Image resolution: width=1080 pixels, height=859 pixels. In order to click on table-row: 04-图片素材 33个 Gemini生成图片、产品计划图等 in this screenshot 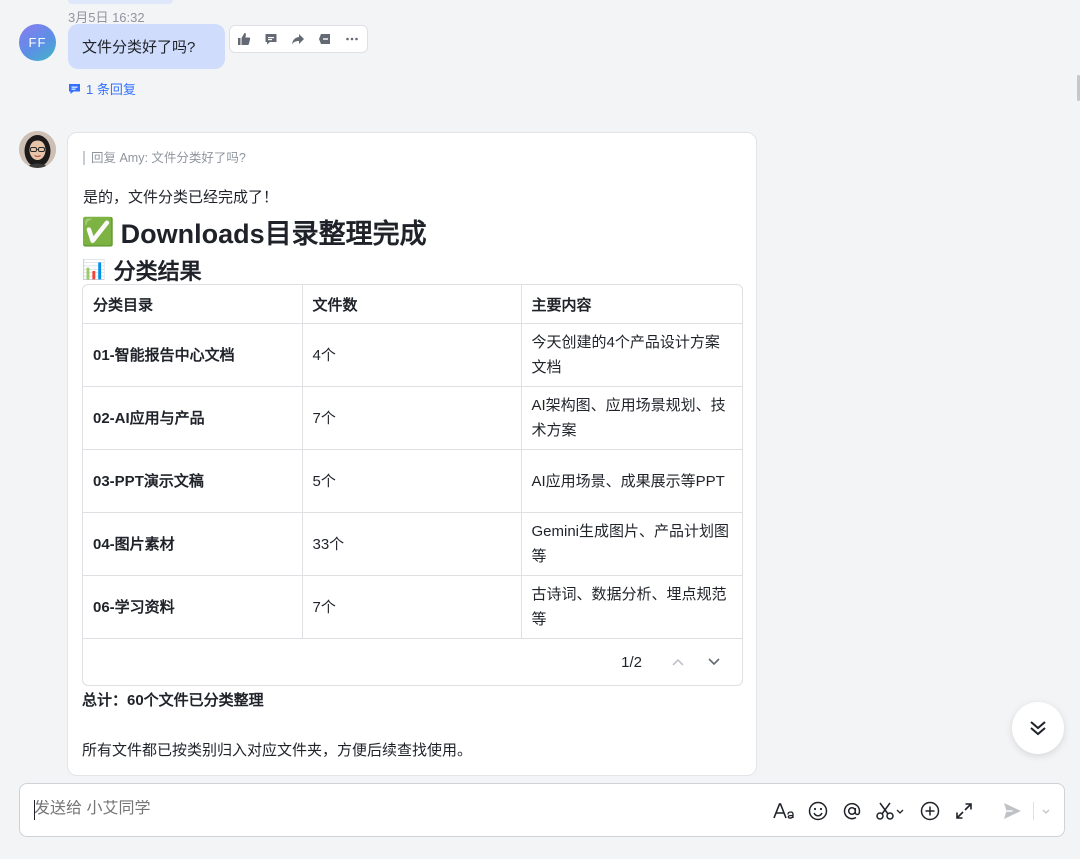, I will do `click(412, 544)`.